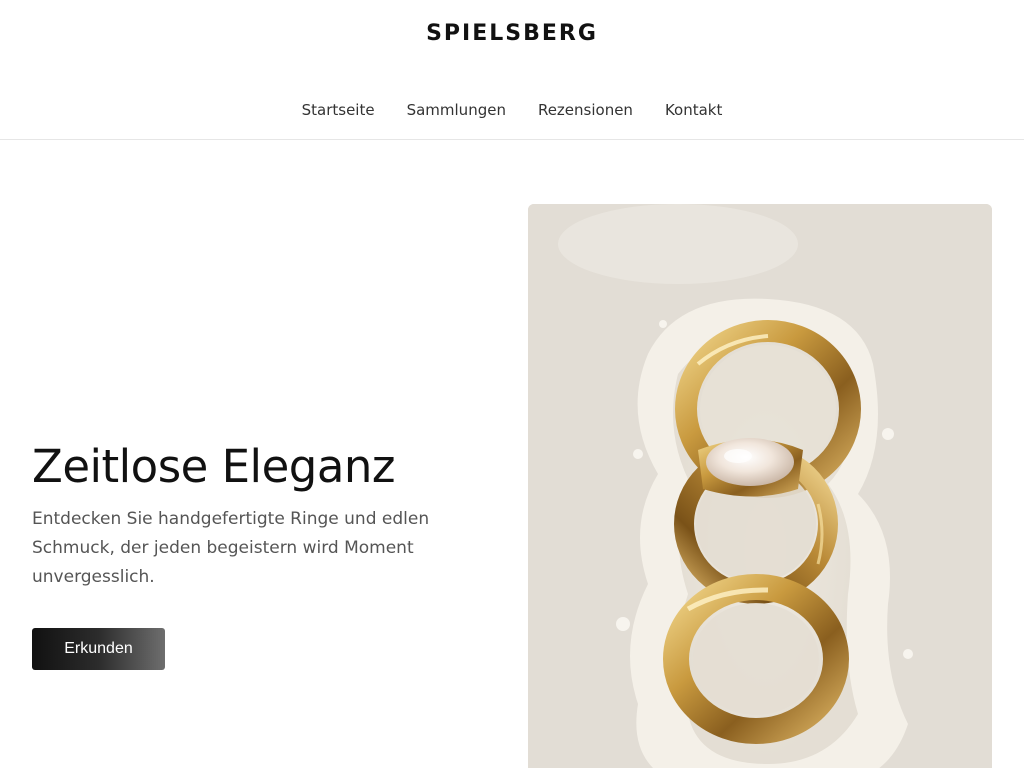 The height and width of the screenshot is (768, 1024). What do you see at coordinates (98, 649) in the screenshot?
I see `explore-button: Erkunden` at bounding box center [98, 649].